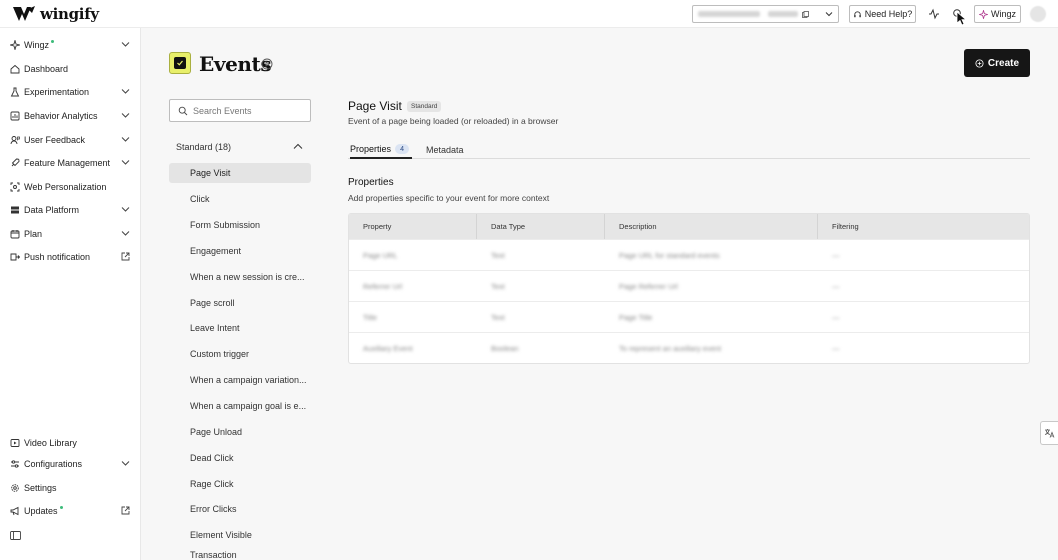 This screenshot has height=560, width=1058. What do you see at coordinates (248, 110) in the screenshot?
I see `search-events-input` at bounding box center [248, 110].